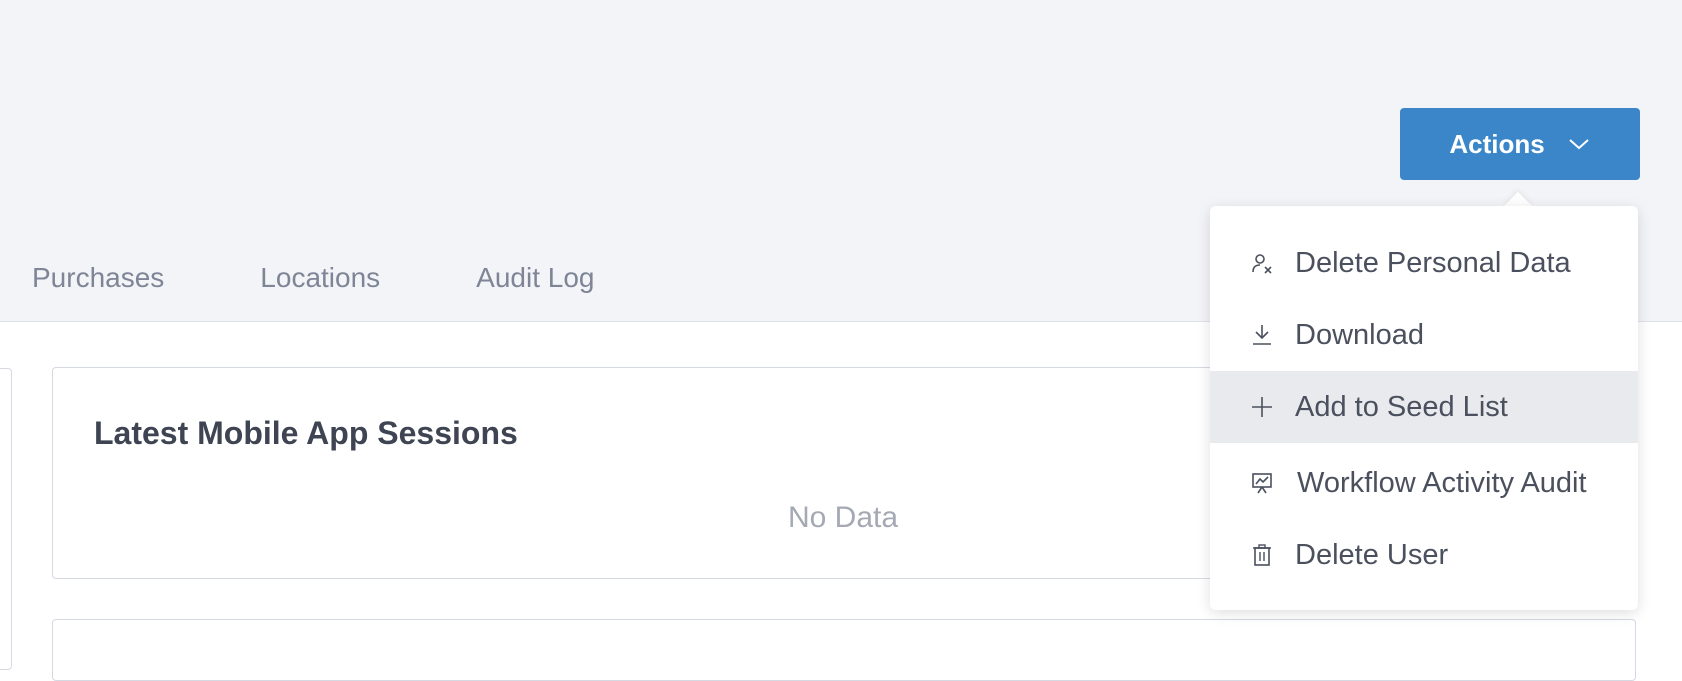  I want to click on menu-item-delete-user: Delete User, so click(1424, 555).